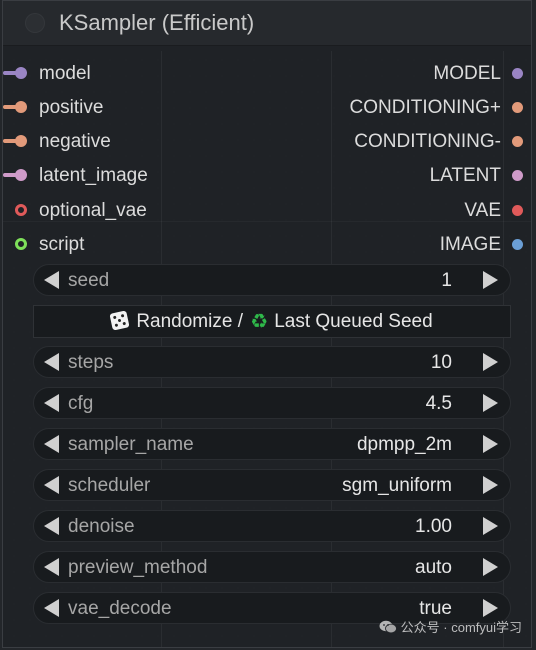  What do you see at coordinates (267, 176) in the screenshot?
I see `io-row-latent: latent_image LATENT` at bounding box center [267, 176].